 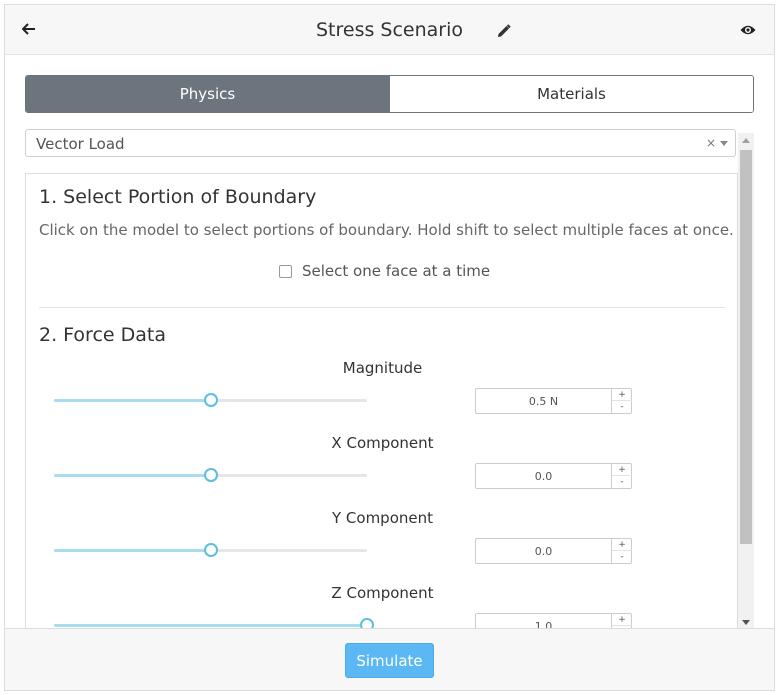 What do you see at coordinates (543, 551) in the screenshot?
I see `y-component-value: 0.0` at bounding box center [543, 551].